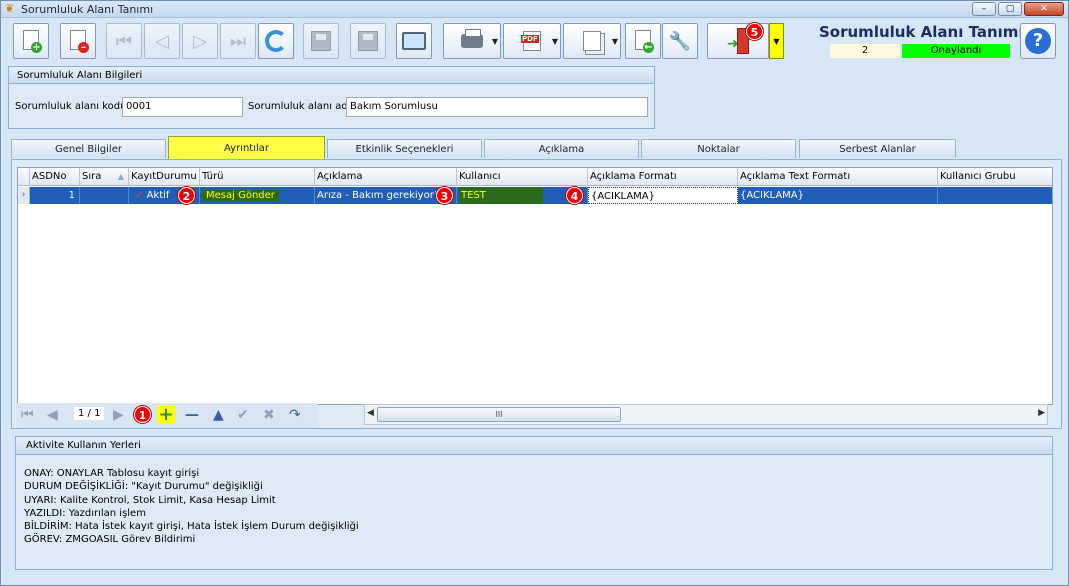 This screenshot has height=586, width=1069. Describe the element at coordinates (561, 148) in the screenshot. I see `tab-aciklama: Açıklama` at that location.